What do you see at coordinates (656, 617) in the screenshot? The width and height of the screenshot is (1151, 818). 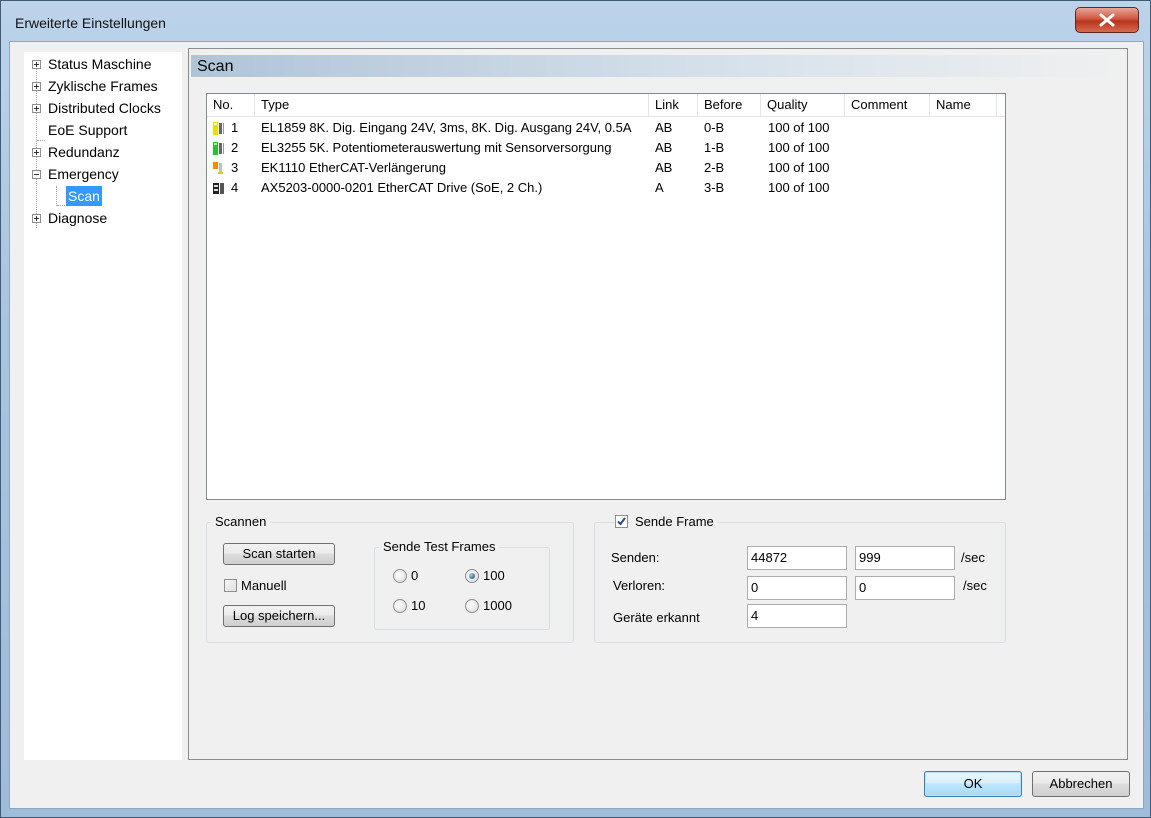 I see `geraete-label: Geräte erkannt` at bounding box center [656, 617].